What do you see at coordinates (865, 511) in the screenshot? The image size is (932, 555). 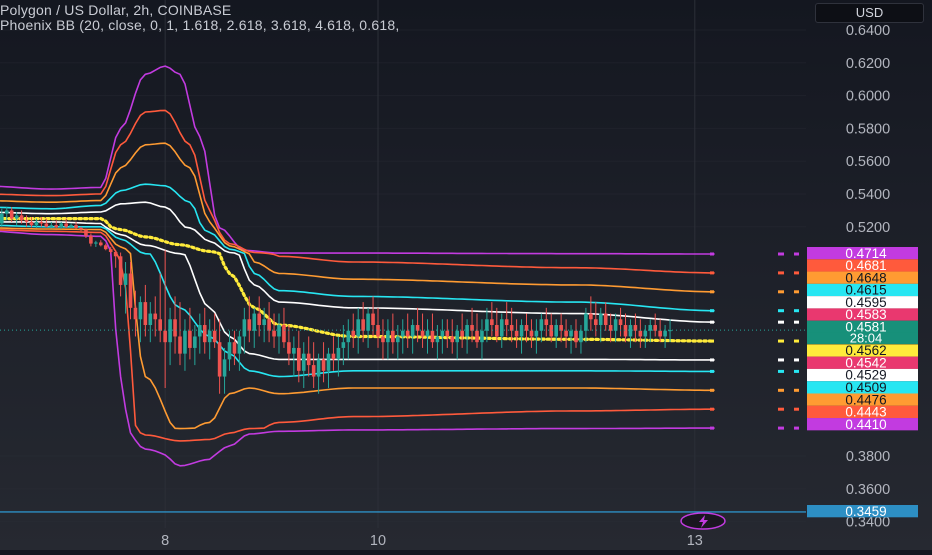 I see `price-label-text: 0.3459` at bounding box center [865, 511].